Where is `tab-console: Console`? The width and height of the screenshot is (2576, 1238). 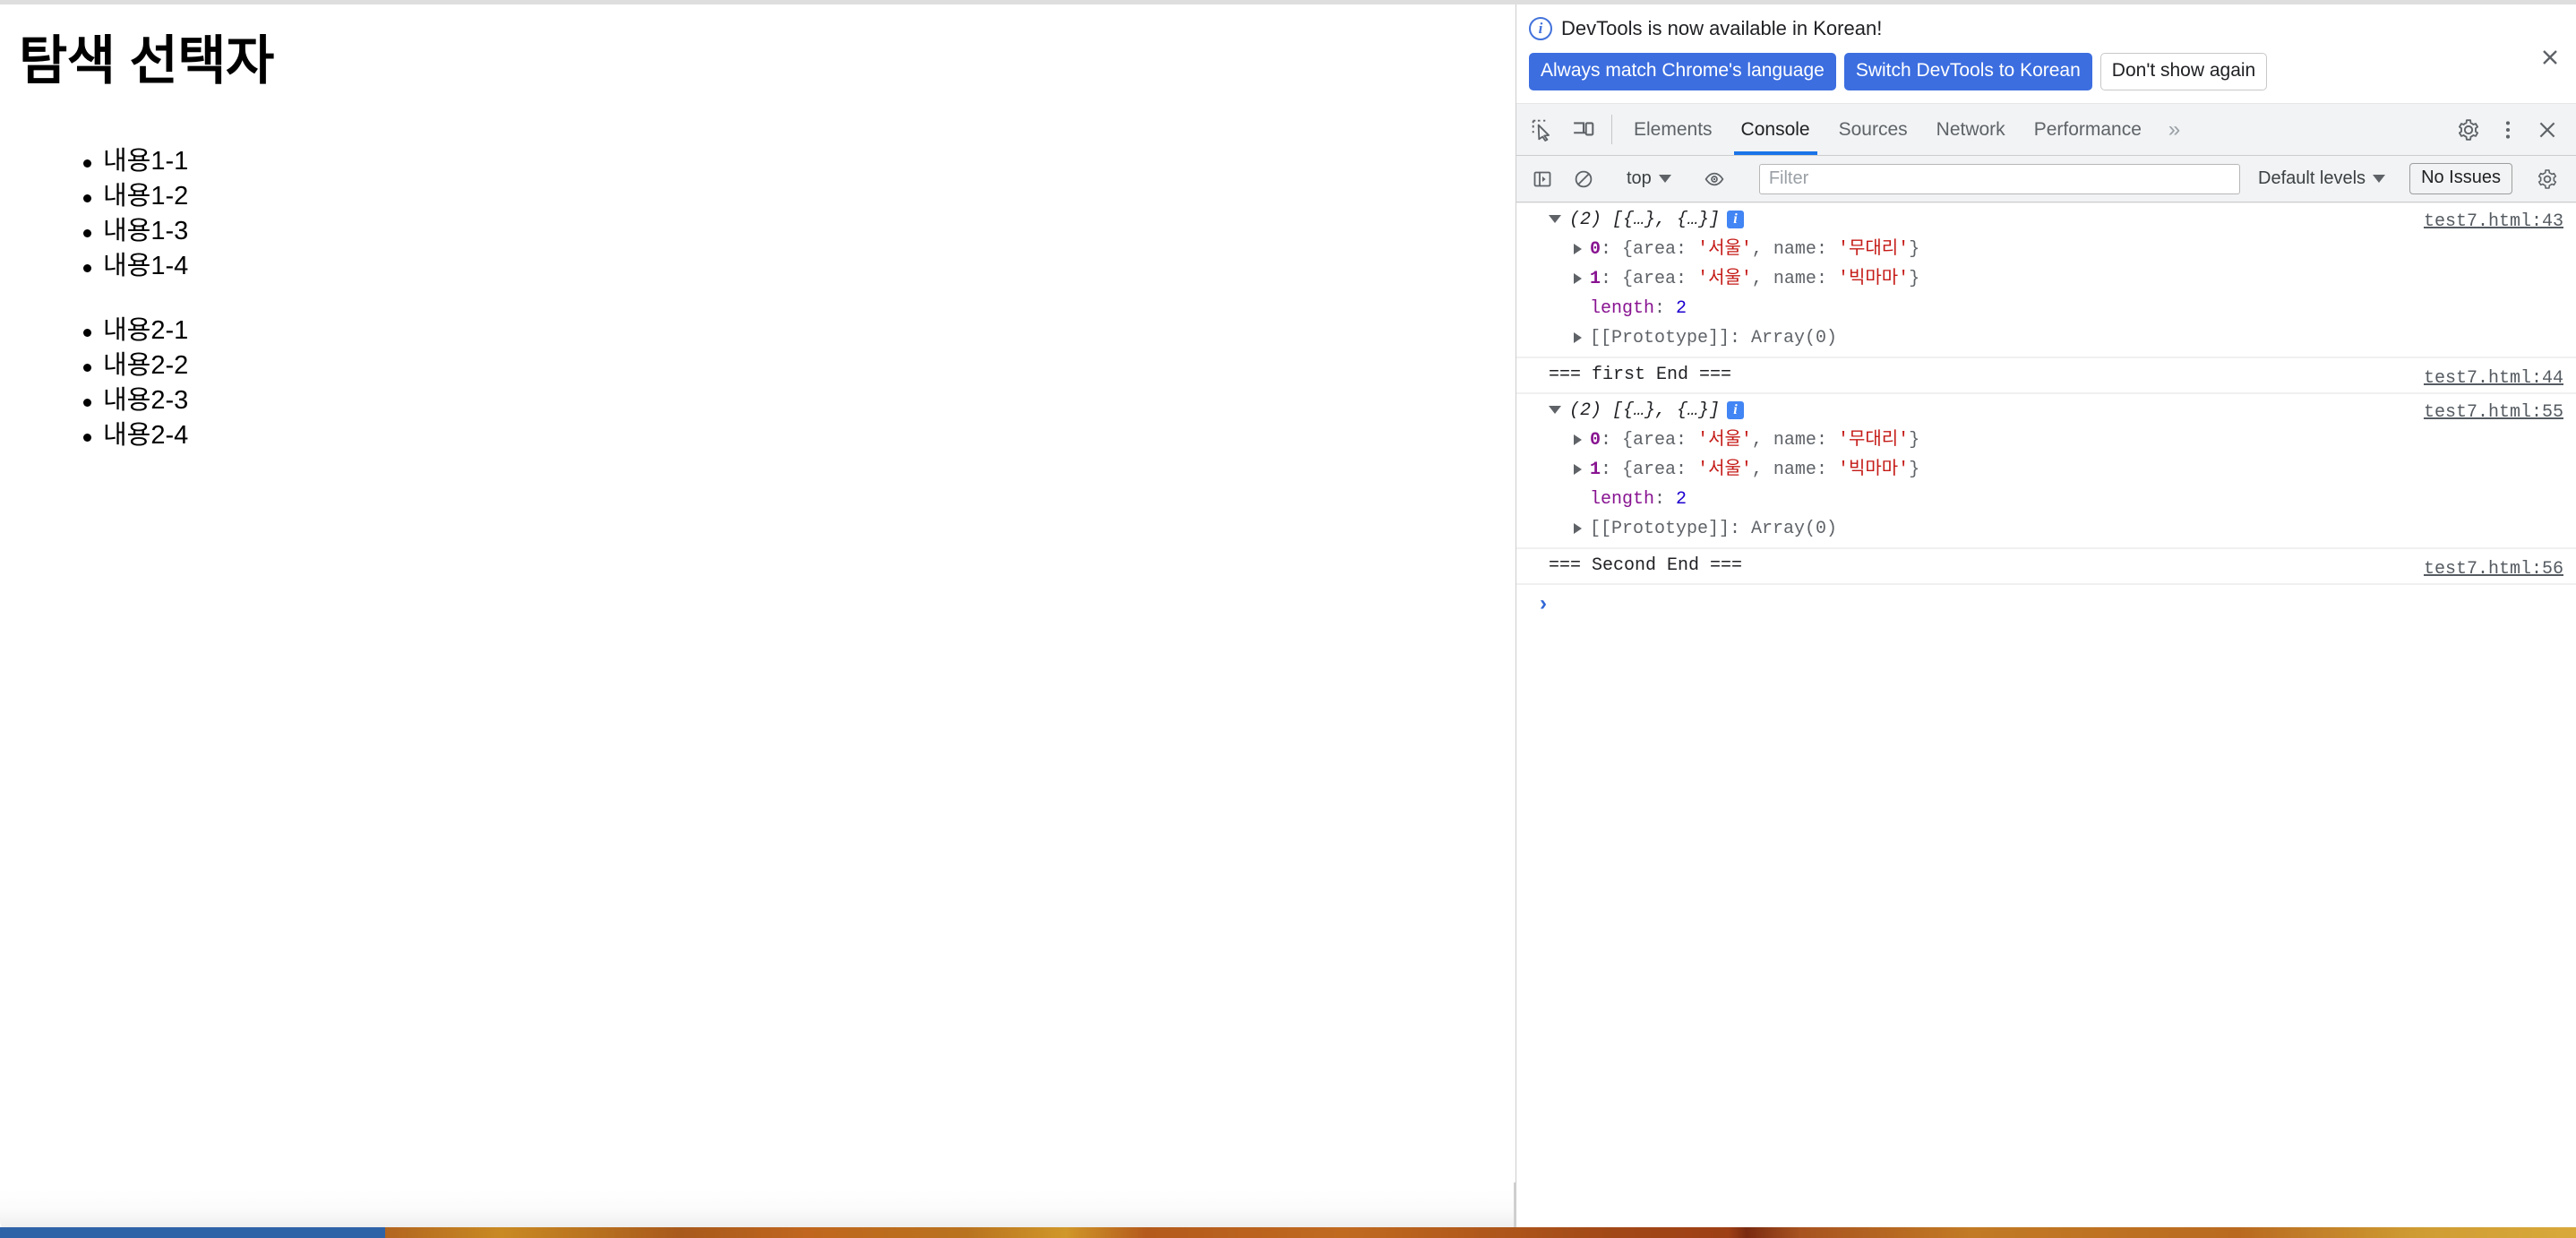
tab-console: Console is located at coordinates (1776, 129).